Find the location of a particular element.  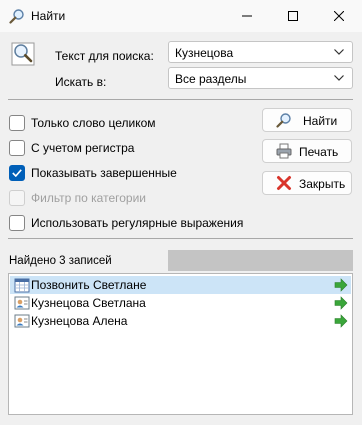

list-item: Позвонить Светлане is located at coordinates (180, 285).